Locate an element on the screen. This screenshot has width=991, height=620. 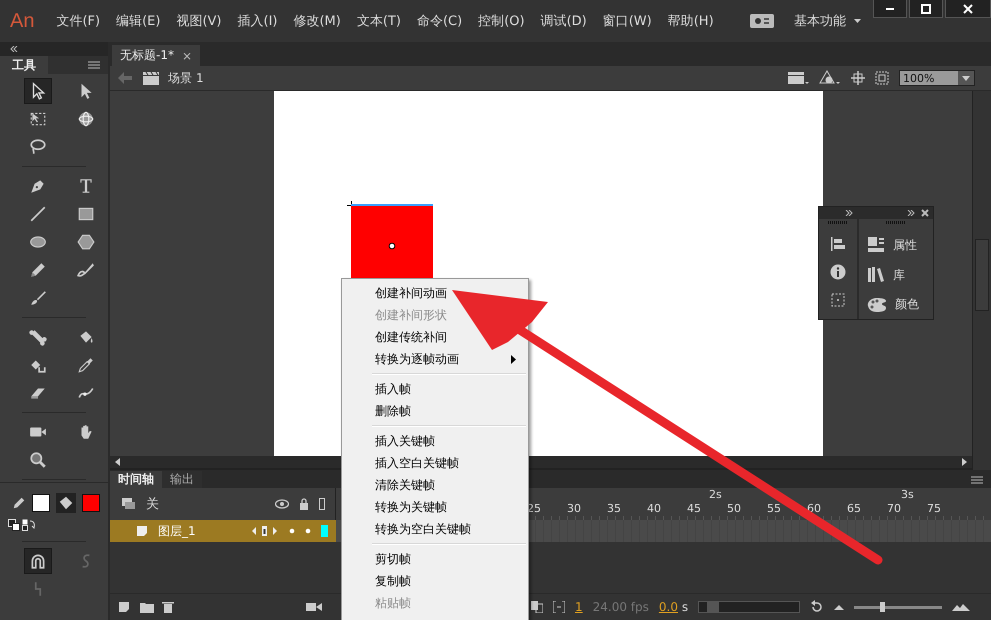
frame-number: 50 is located at coordinates (734, 509).